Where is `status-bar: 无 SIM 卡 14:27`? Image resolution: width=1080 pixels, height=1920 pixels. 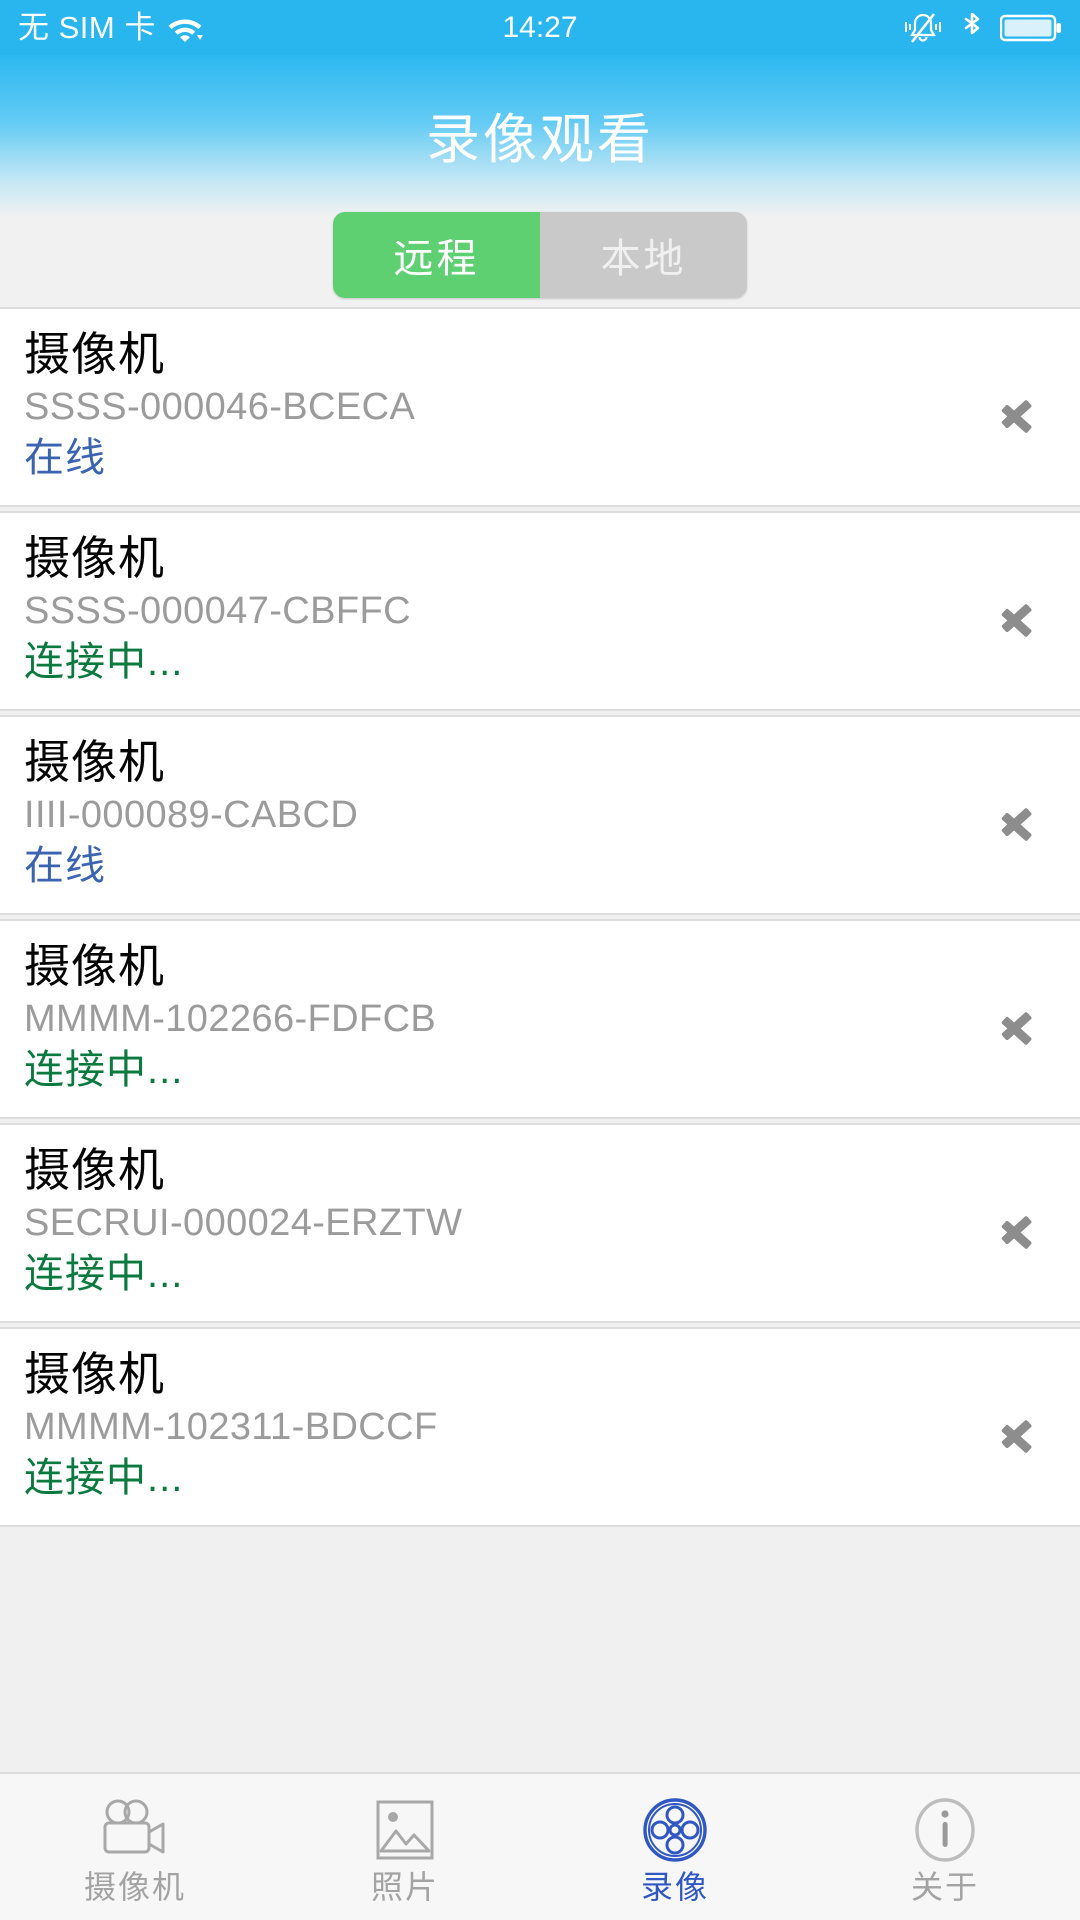
status-bar: 无 SIM 卡 14:27 is located at coordinates (540, 27).